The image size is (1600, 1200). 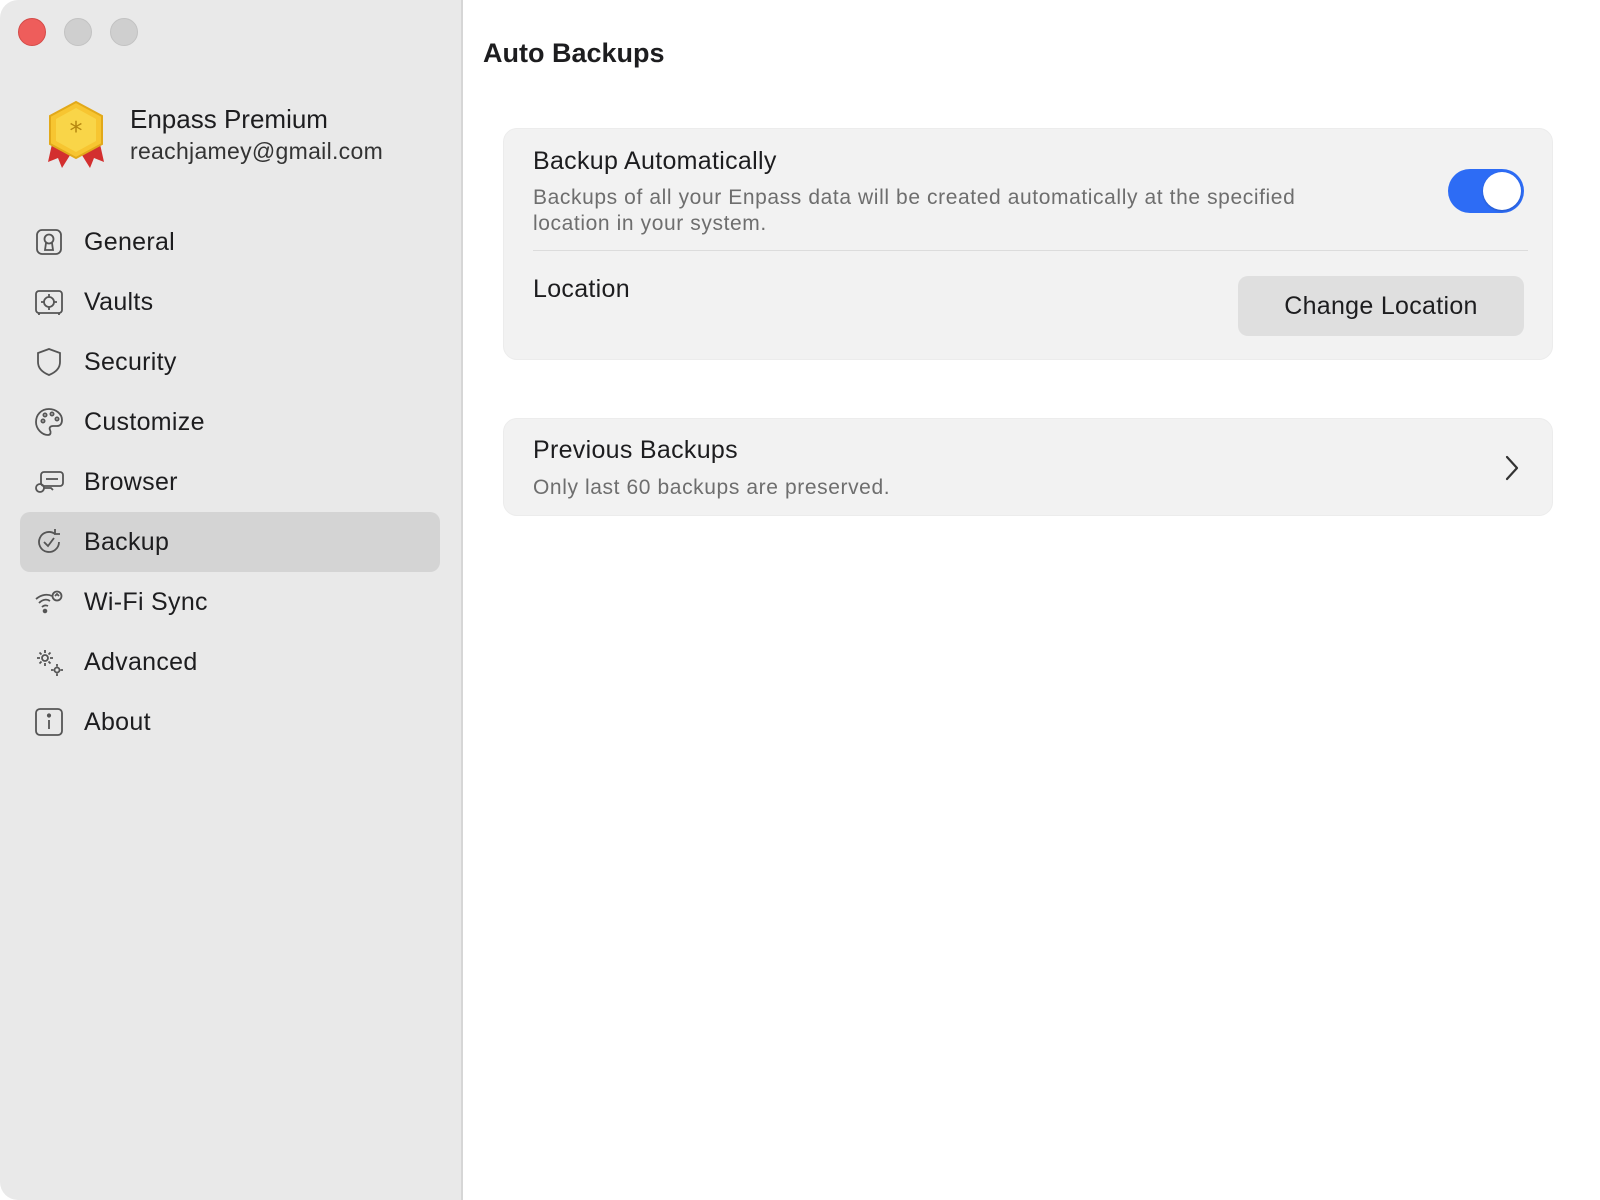 I want to click on sidebar-item-security: Security, so click(x=230, y=362).